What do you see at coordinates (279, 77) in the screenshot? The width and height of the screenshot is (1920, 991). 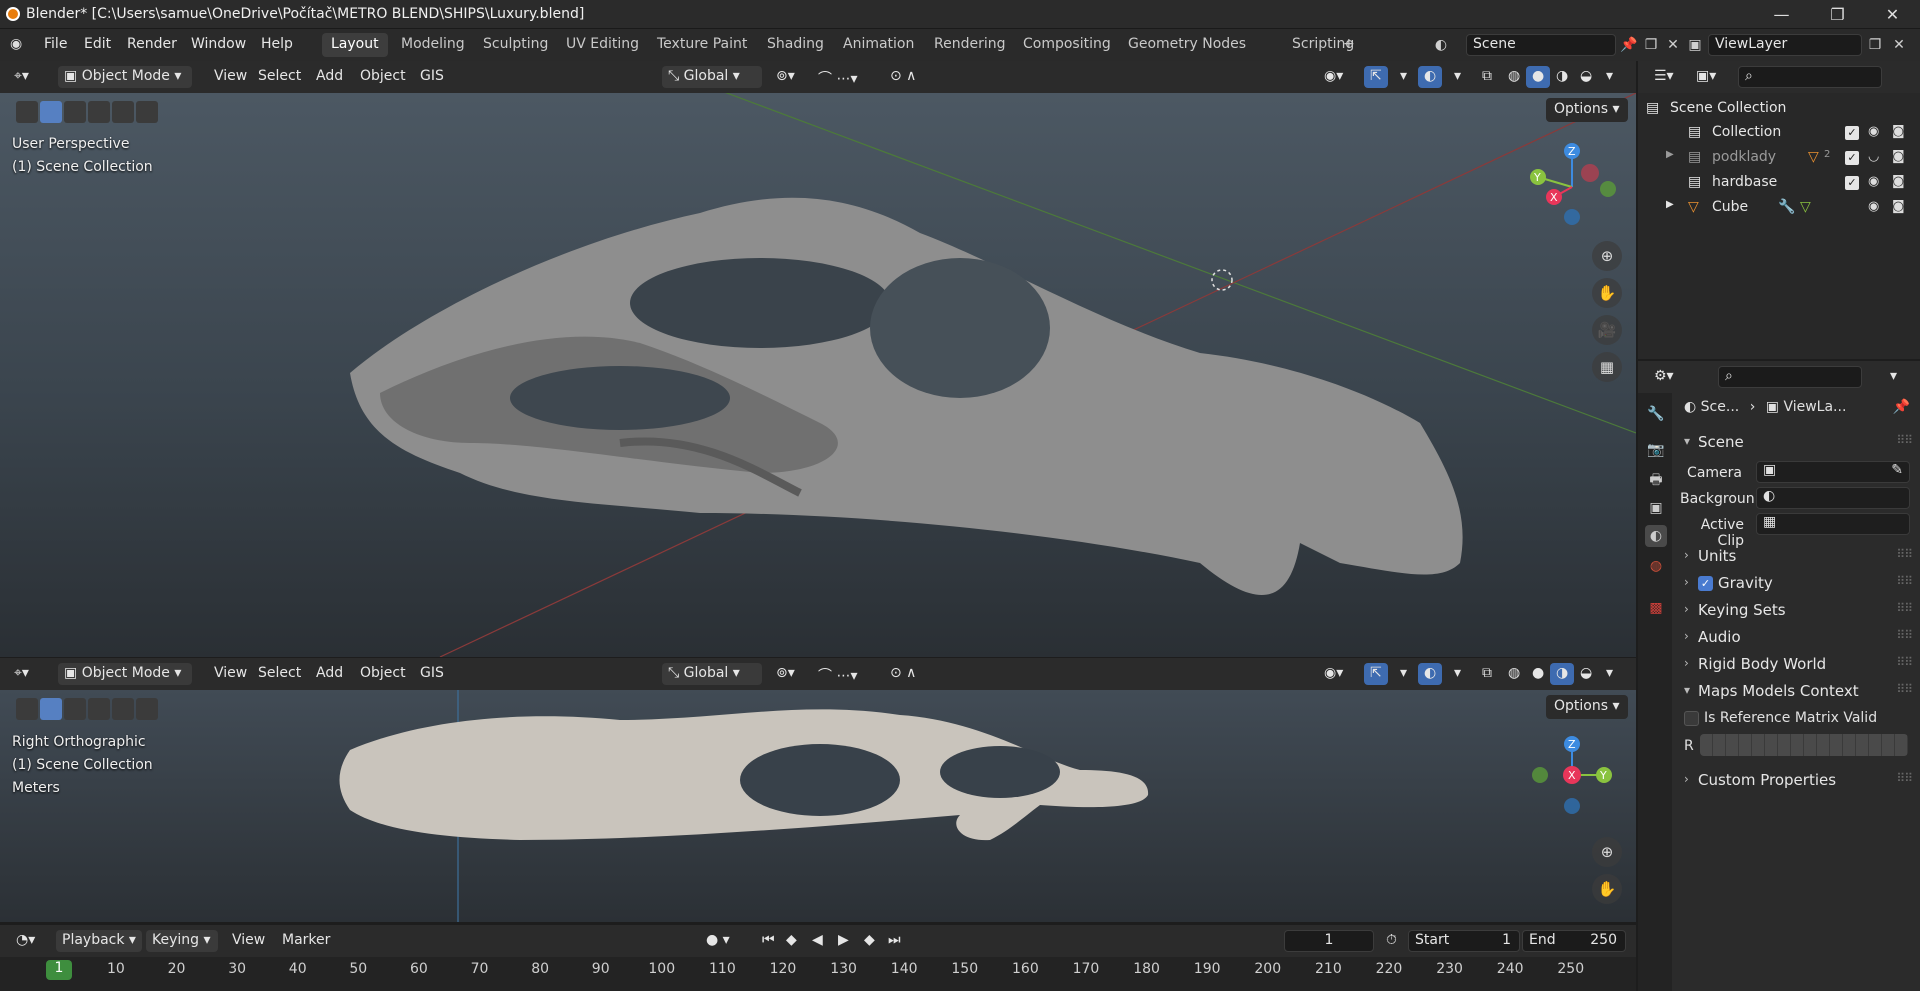 I see `menu-select: Select` at bounding box center [279, 77].